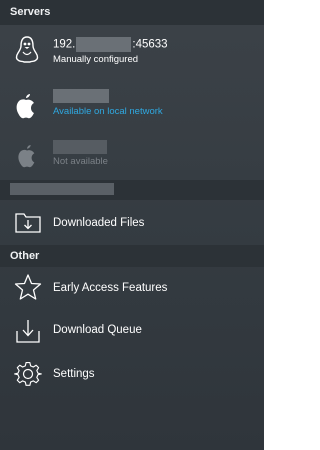 Image resolution: width=320 pixels, height=450 pixels. I want to click on server-item-manual: 192. :45633 Manually configured, so click(132, 55).